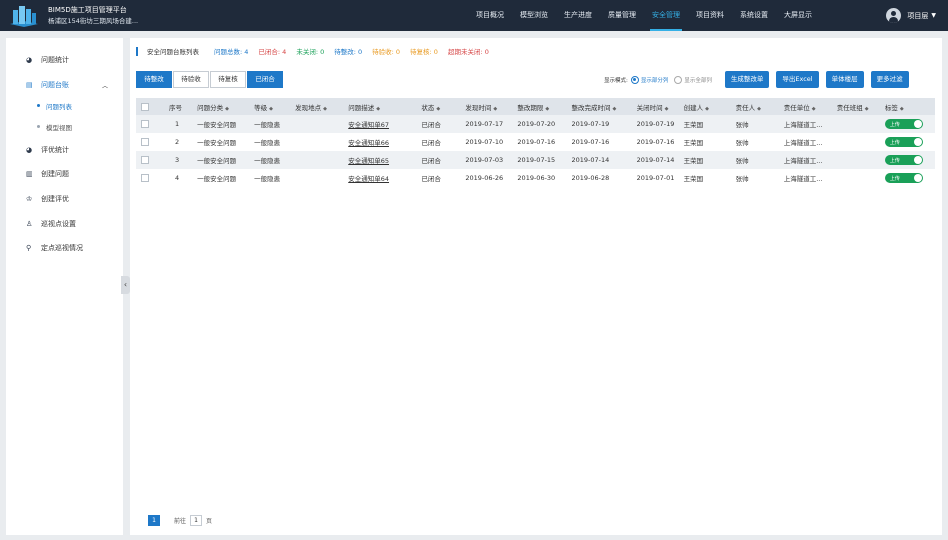 The height and width of the screenshot is (540, 948). Describe the element at coordinates (317, 106) in the screenshot. I see `column-header: 发现地点 ◆` at that location.